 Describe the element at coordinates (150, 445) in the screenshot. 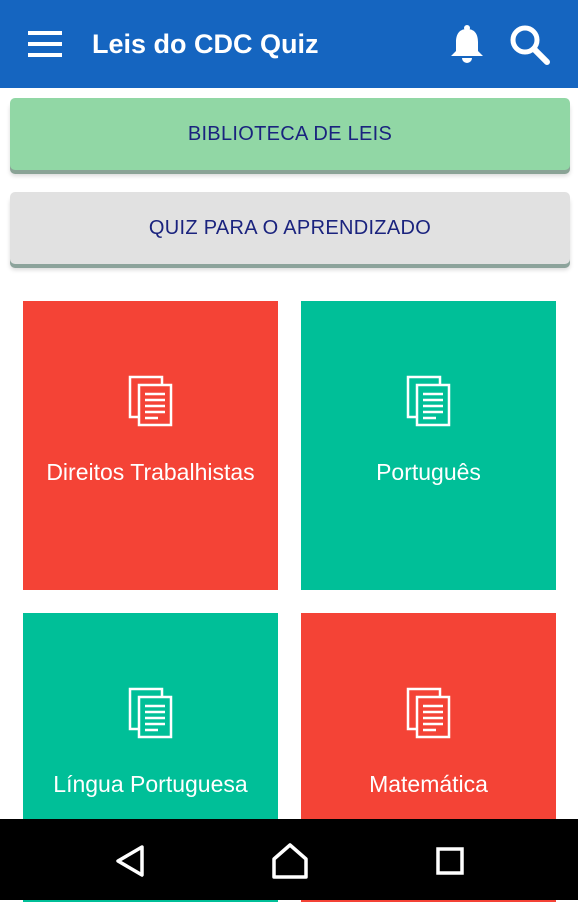

I see `category-tile-direitos-trabalhistas: Direitos Trabalhistas` at that location.